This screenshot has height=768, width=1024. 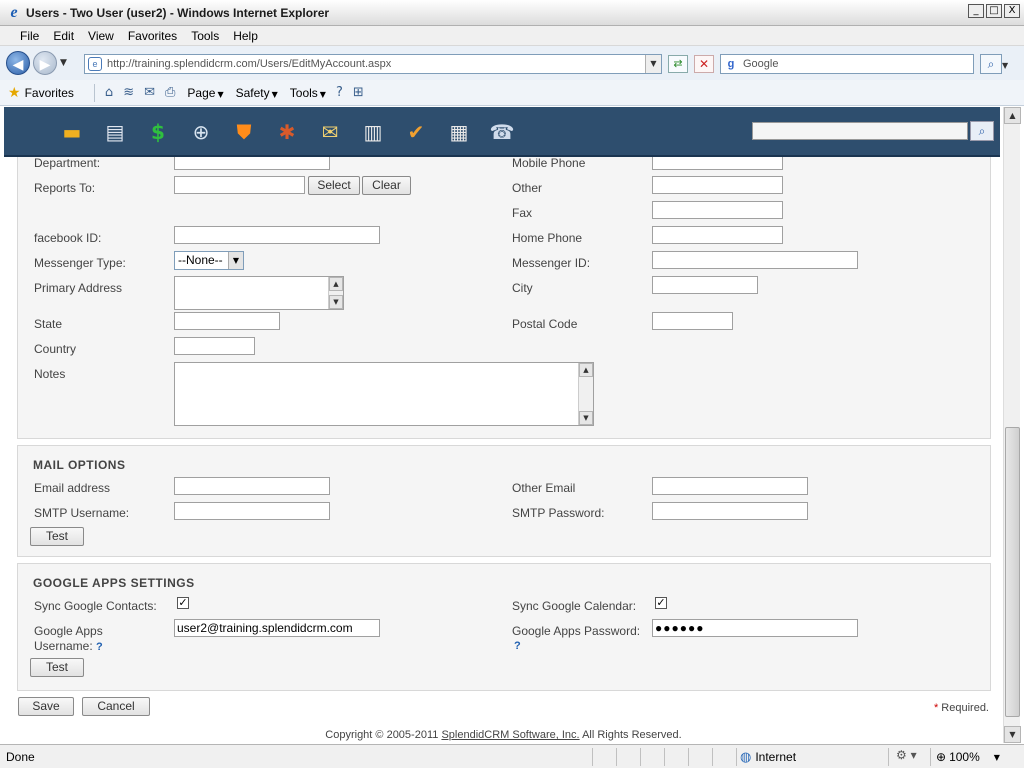 I want to click on mobile-phone-field, so click(x=717, y=163).